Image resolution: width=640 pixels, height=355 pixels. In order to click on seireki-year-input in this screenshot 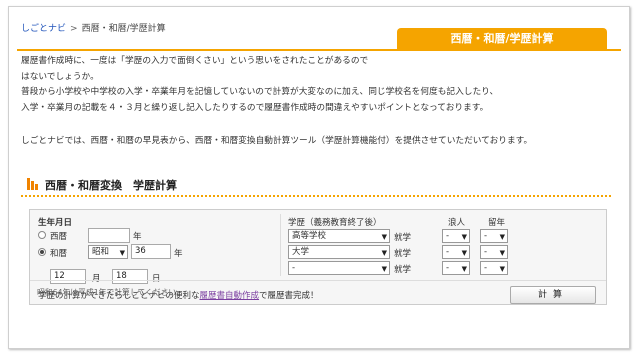, I will do `click(109, 235)`.